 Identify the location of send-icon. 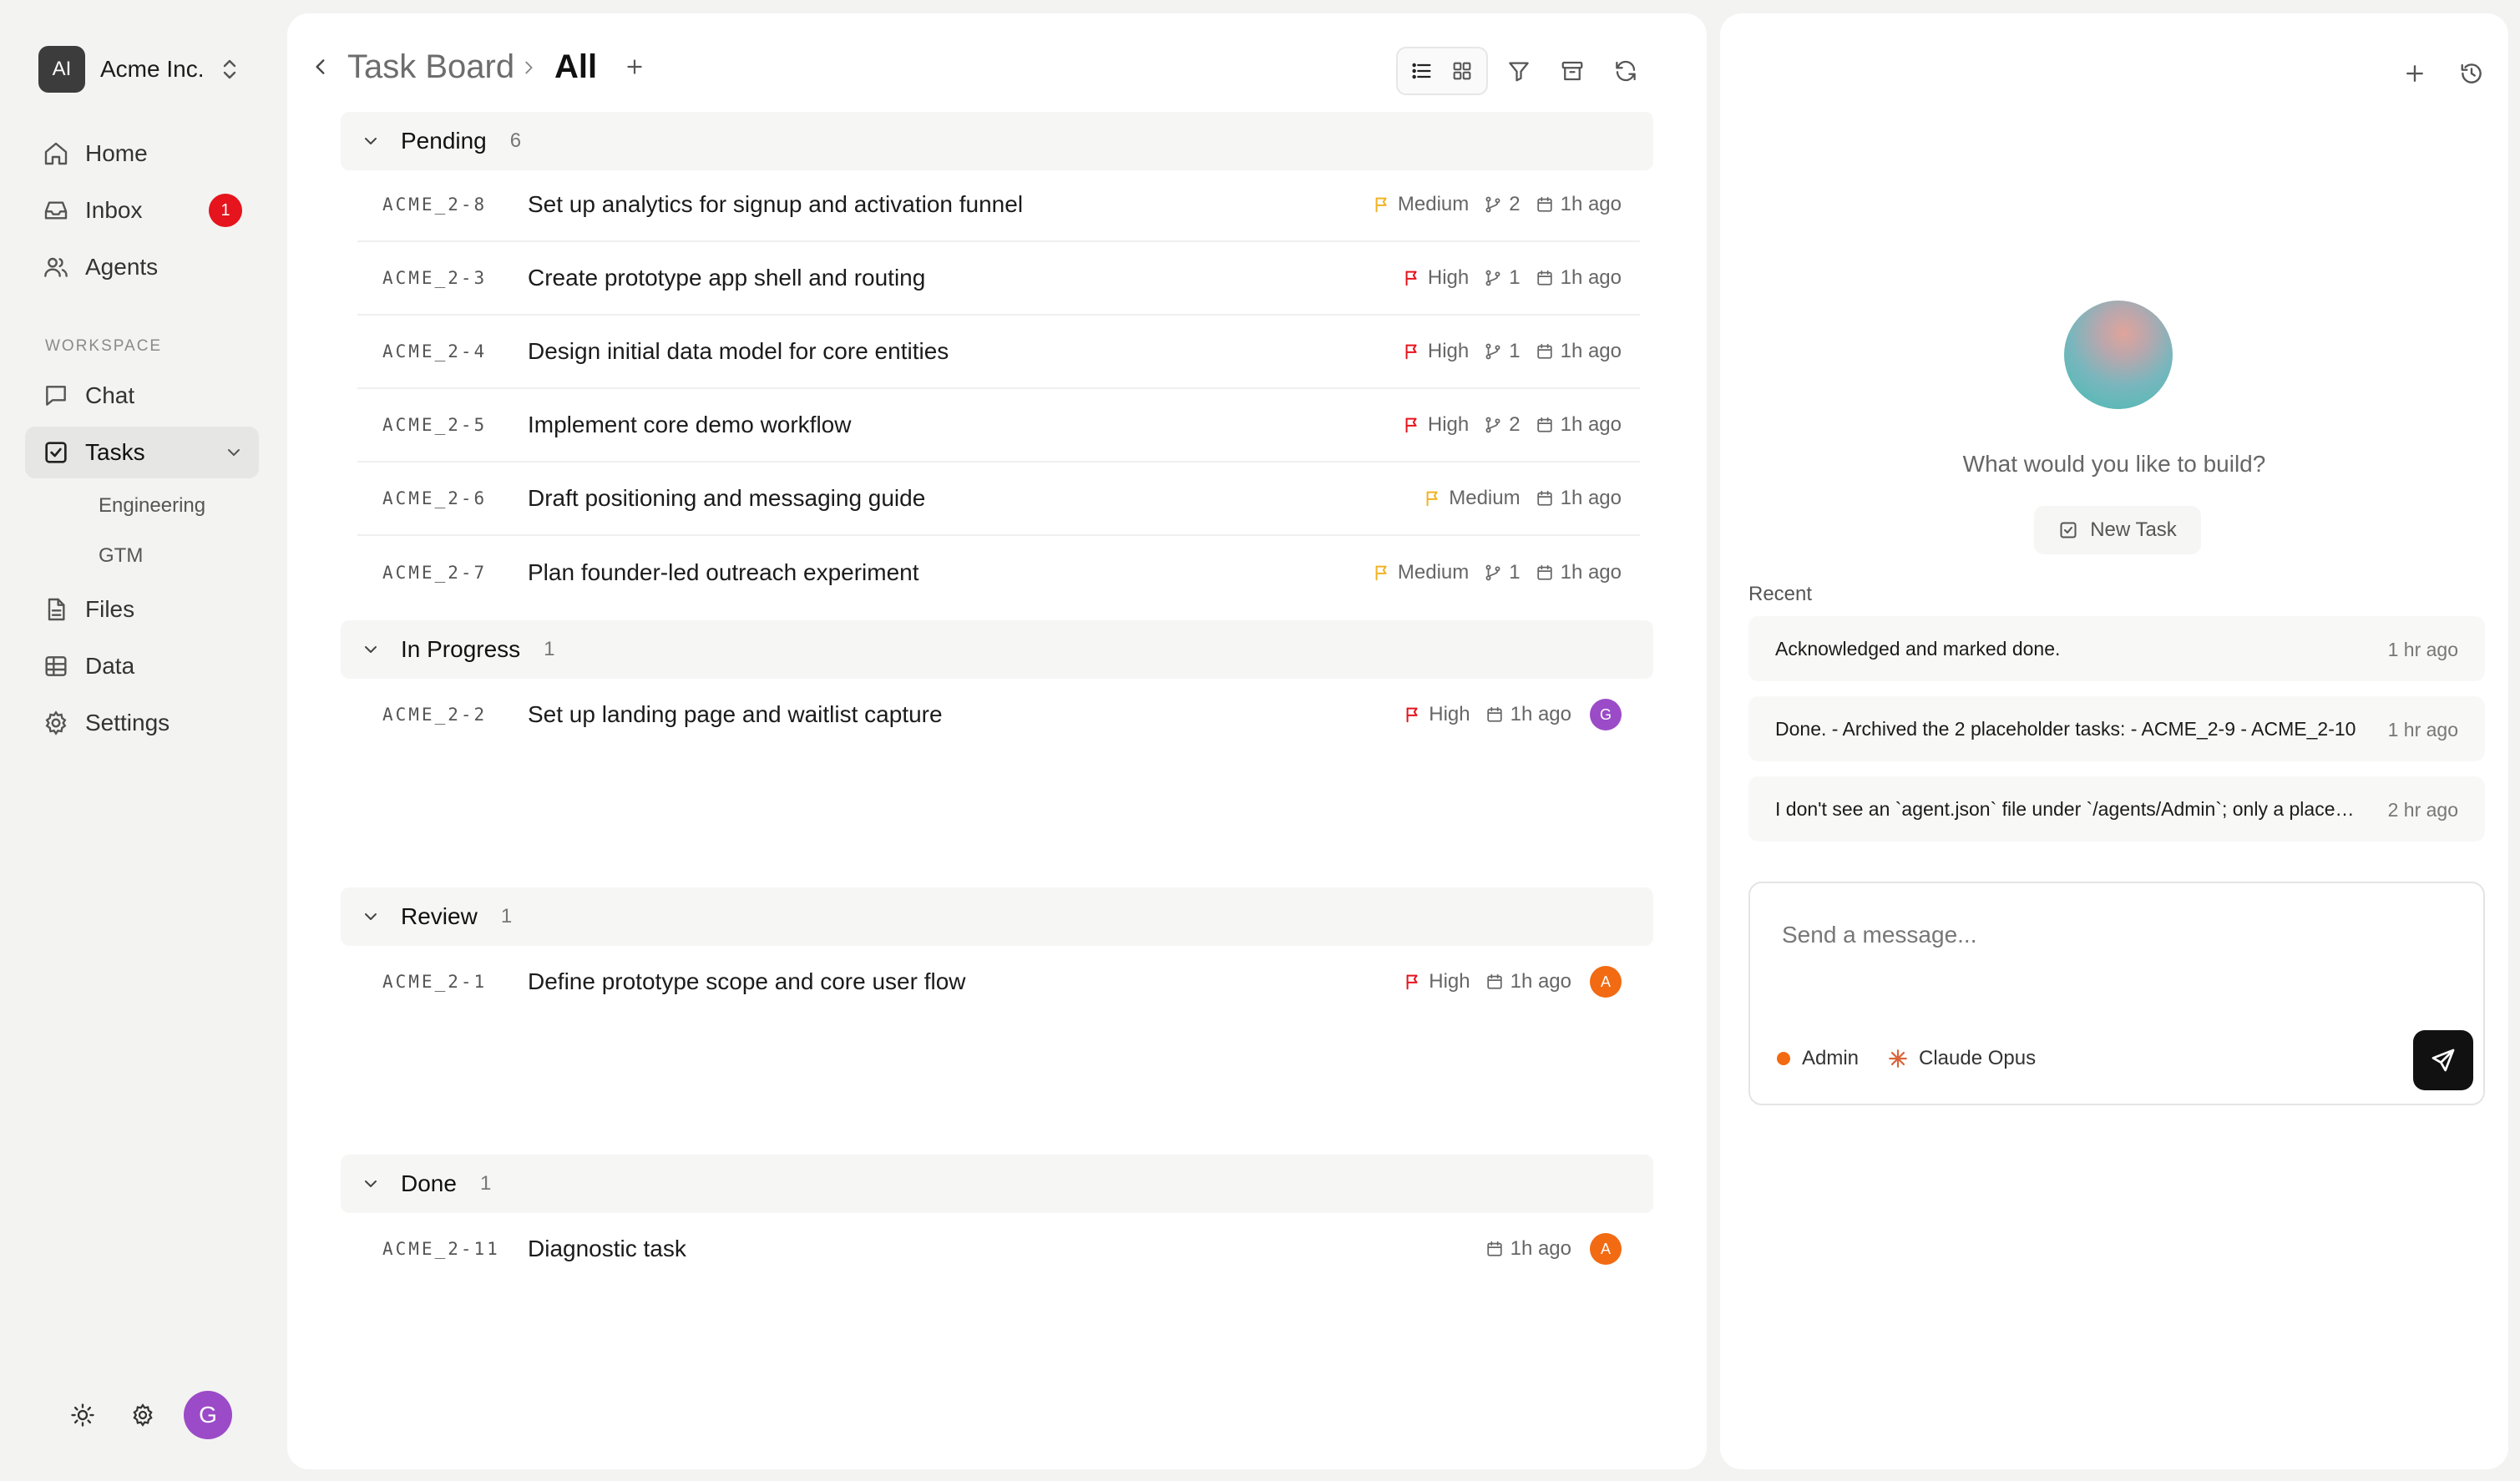
(2443, 1060).